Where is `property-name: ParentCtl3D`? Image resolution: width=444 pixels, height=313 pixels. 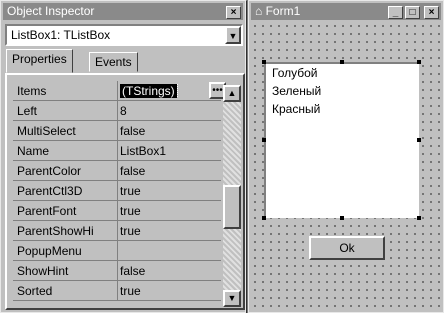 property-name: ParentCtl3D is located at coordinates (50, 191).